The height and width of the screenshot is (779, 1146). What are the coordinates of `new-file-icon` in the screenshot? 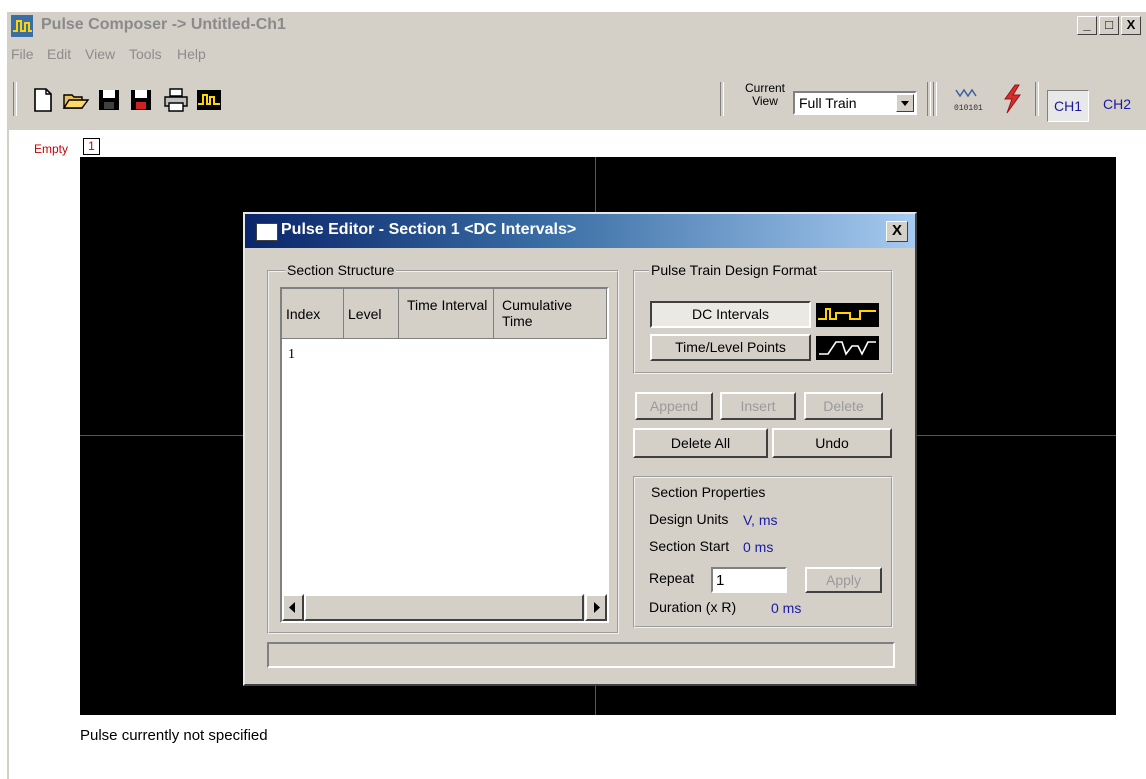 It's located at (43, 100).